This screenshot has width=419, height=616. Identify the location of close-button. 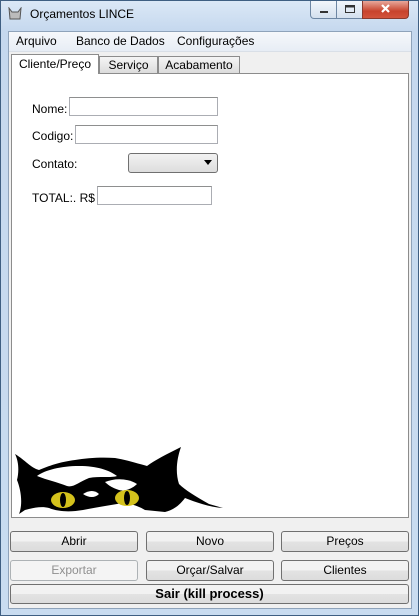
(385, 10).